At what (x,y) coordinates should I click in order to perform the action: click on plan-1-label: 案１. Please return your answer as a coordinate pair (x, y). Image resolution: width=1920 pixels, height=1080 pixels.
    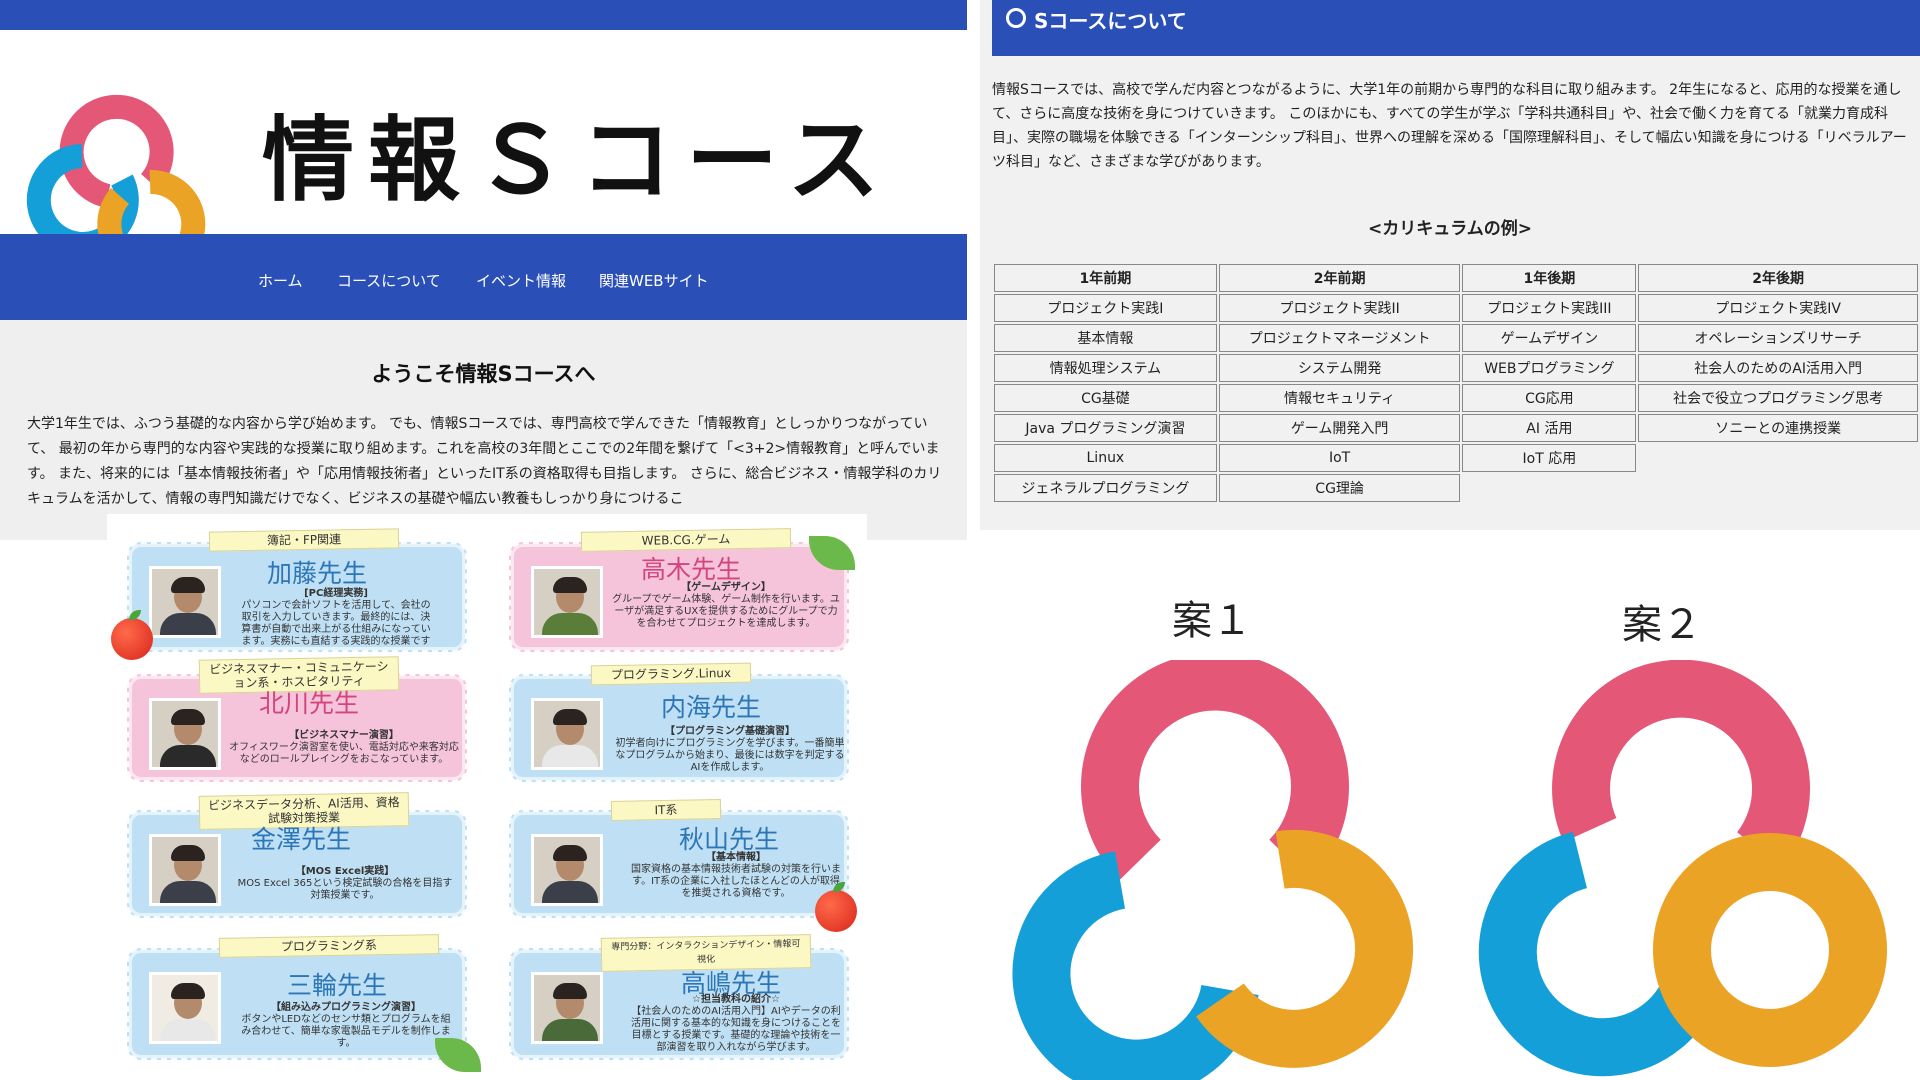
    Looking at the image, I should click on (1212, 621).